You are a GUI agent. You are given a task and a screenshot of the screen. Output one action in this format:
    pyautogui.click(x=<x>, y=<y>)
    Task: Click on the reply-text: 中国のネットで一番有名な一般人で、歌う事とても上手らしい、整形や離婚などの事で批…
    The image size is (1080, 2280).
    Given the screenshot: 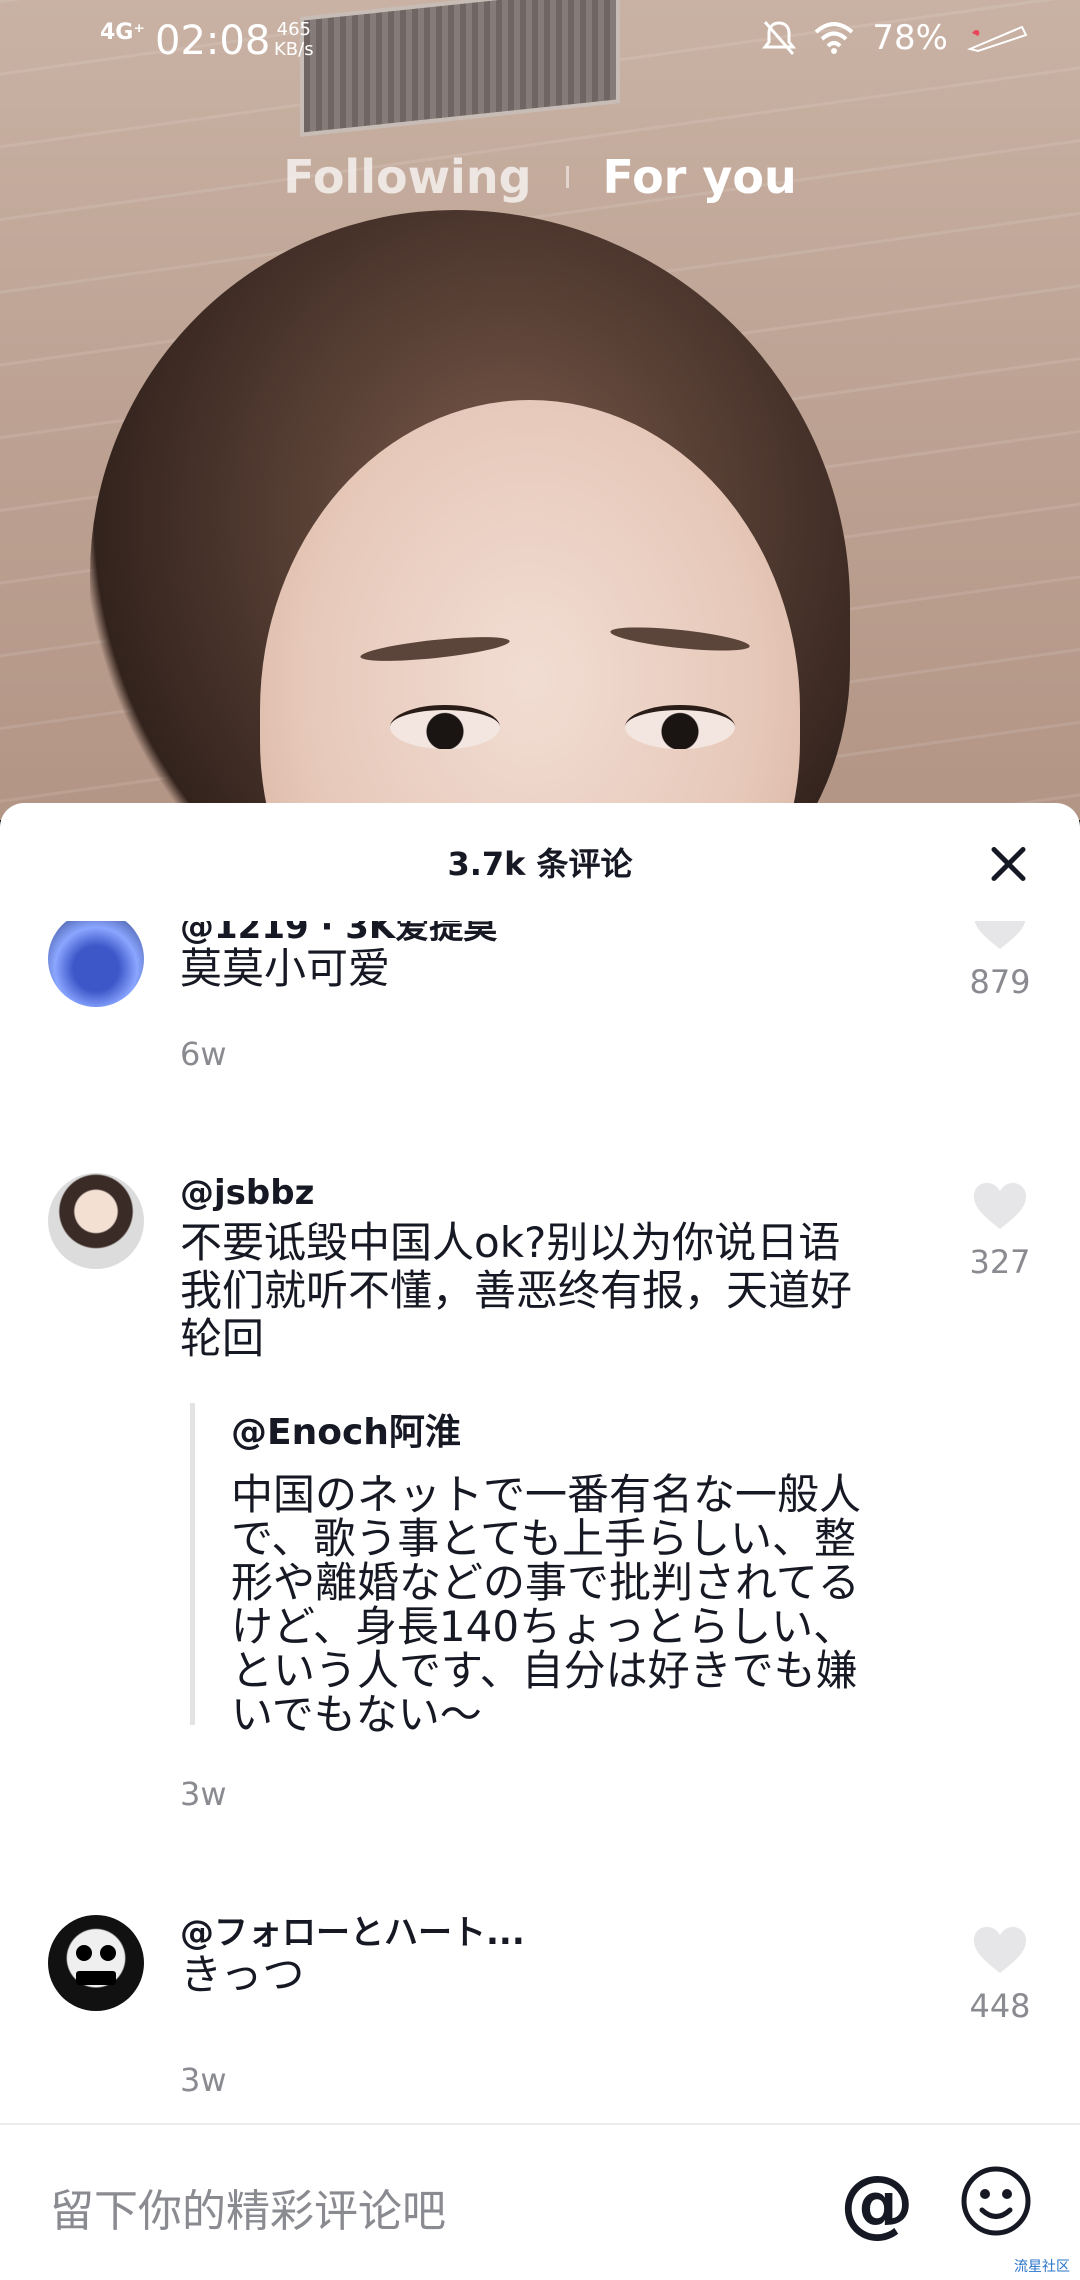 What is the action you would take?
    pyautogui.click(x=546, y=1604)
    